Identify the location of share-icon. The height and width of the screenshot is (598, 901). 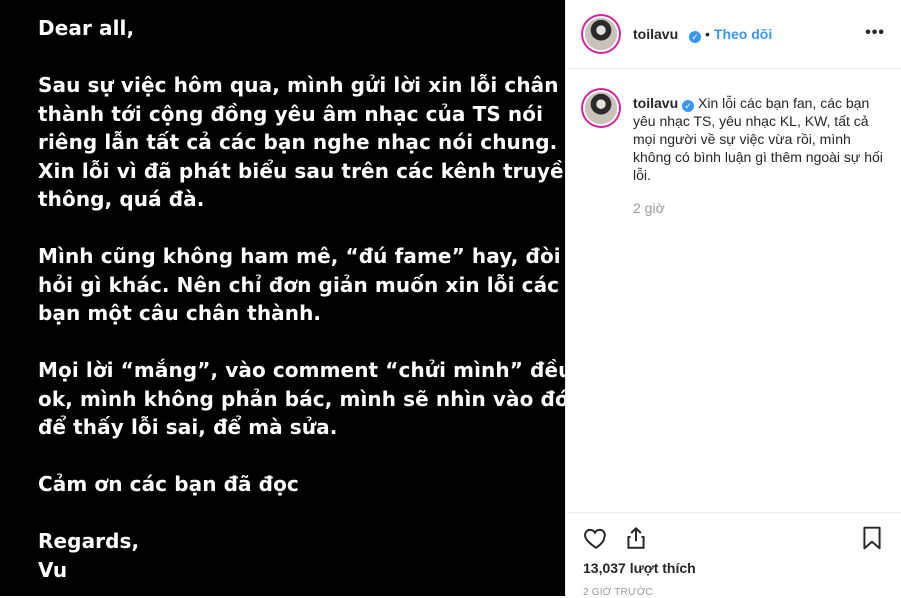
(636, 538).